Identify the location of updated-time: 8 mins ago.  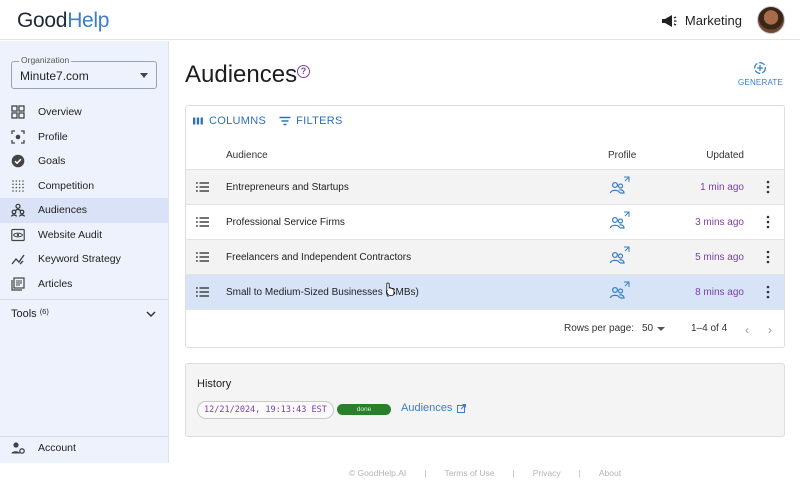
(719, 292).